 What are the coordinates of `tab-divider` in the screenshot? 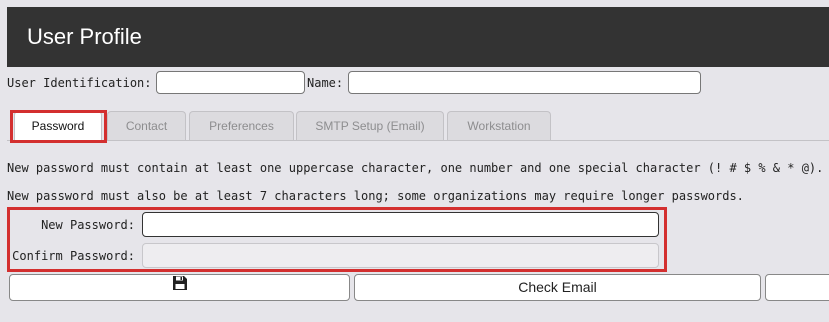 It's located at (418, 140).